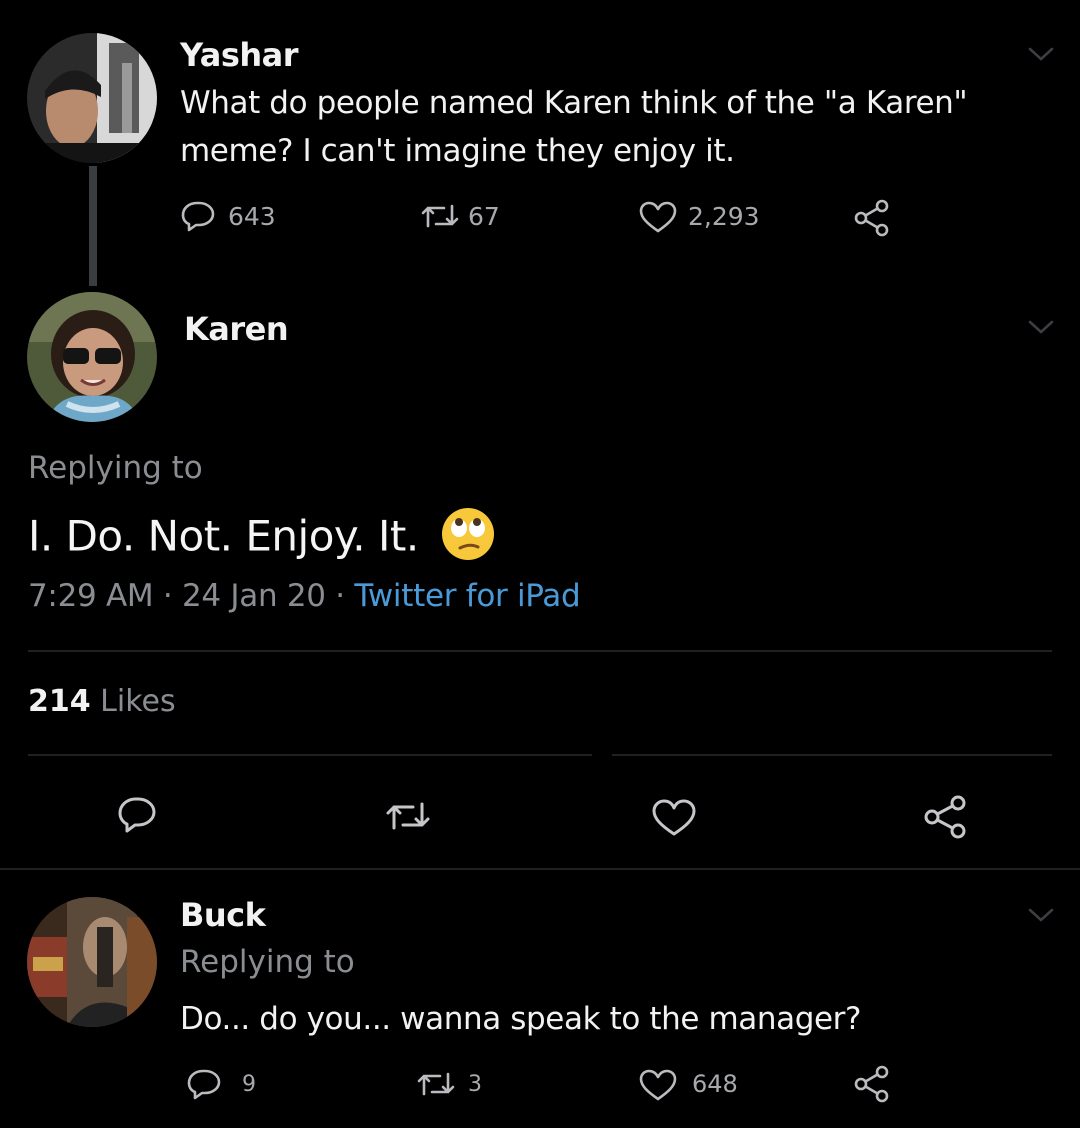  I want to click on tweet3-author-name: Buck, so click(223, 915).